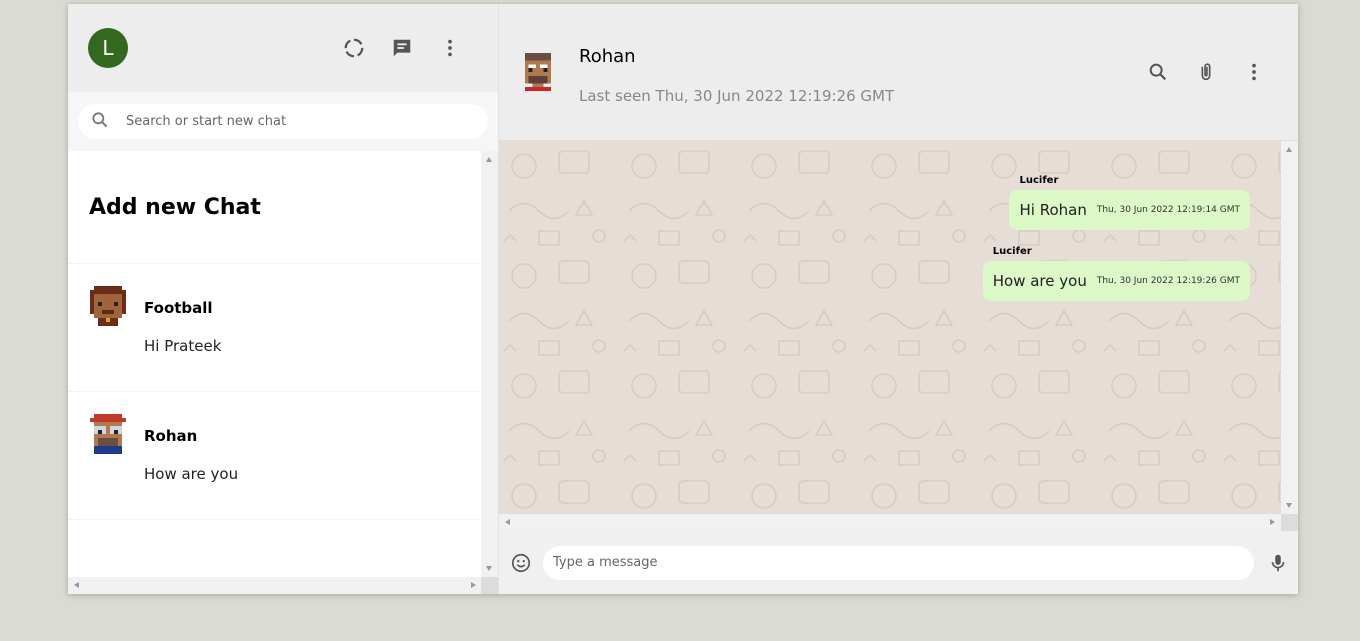 The image size is (1360, 641). I want to click on add-new-chat-label: Add new Chat, so click(175, 207).